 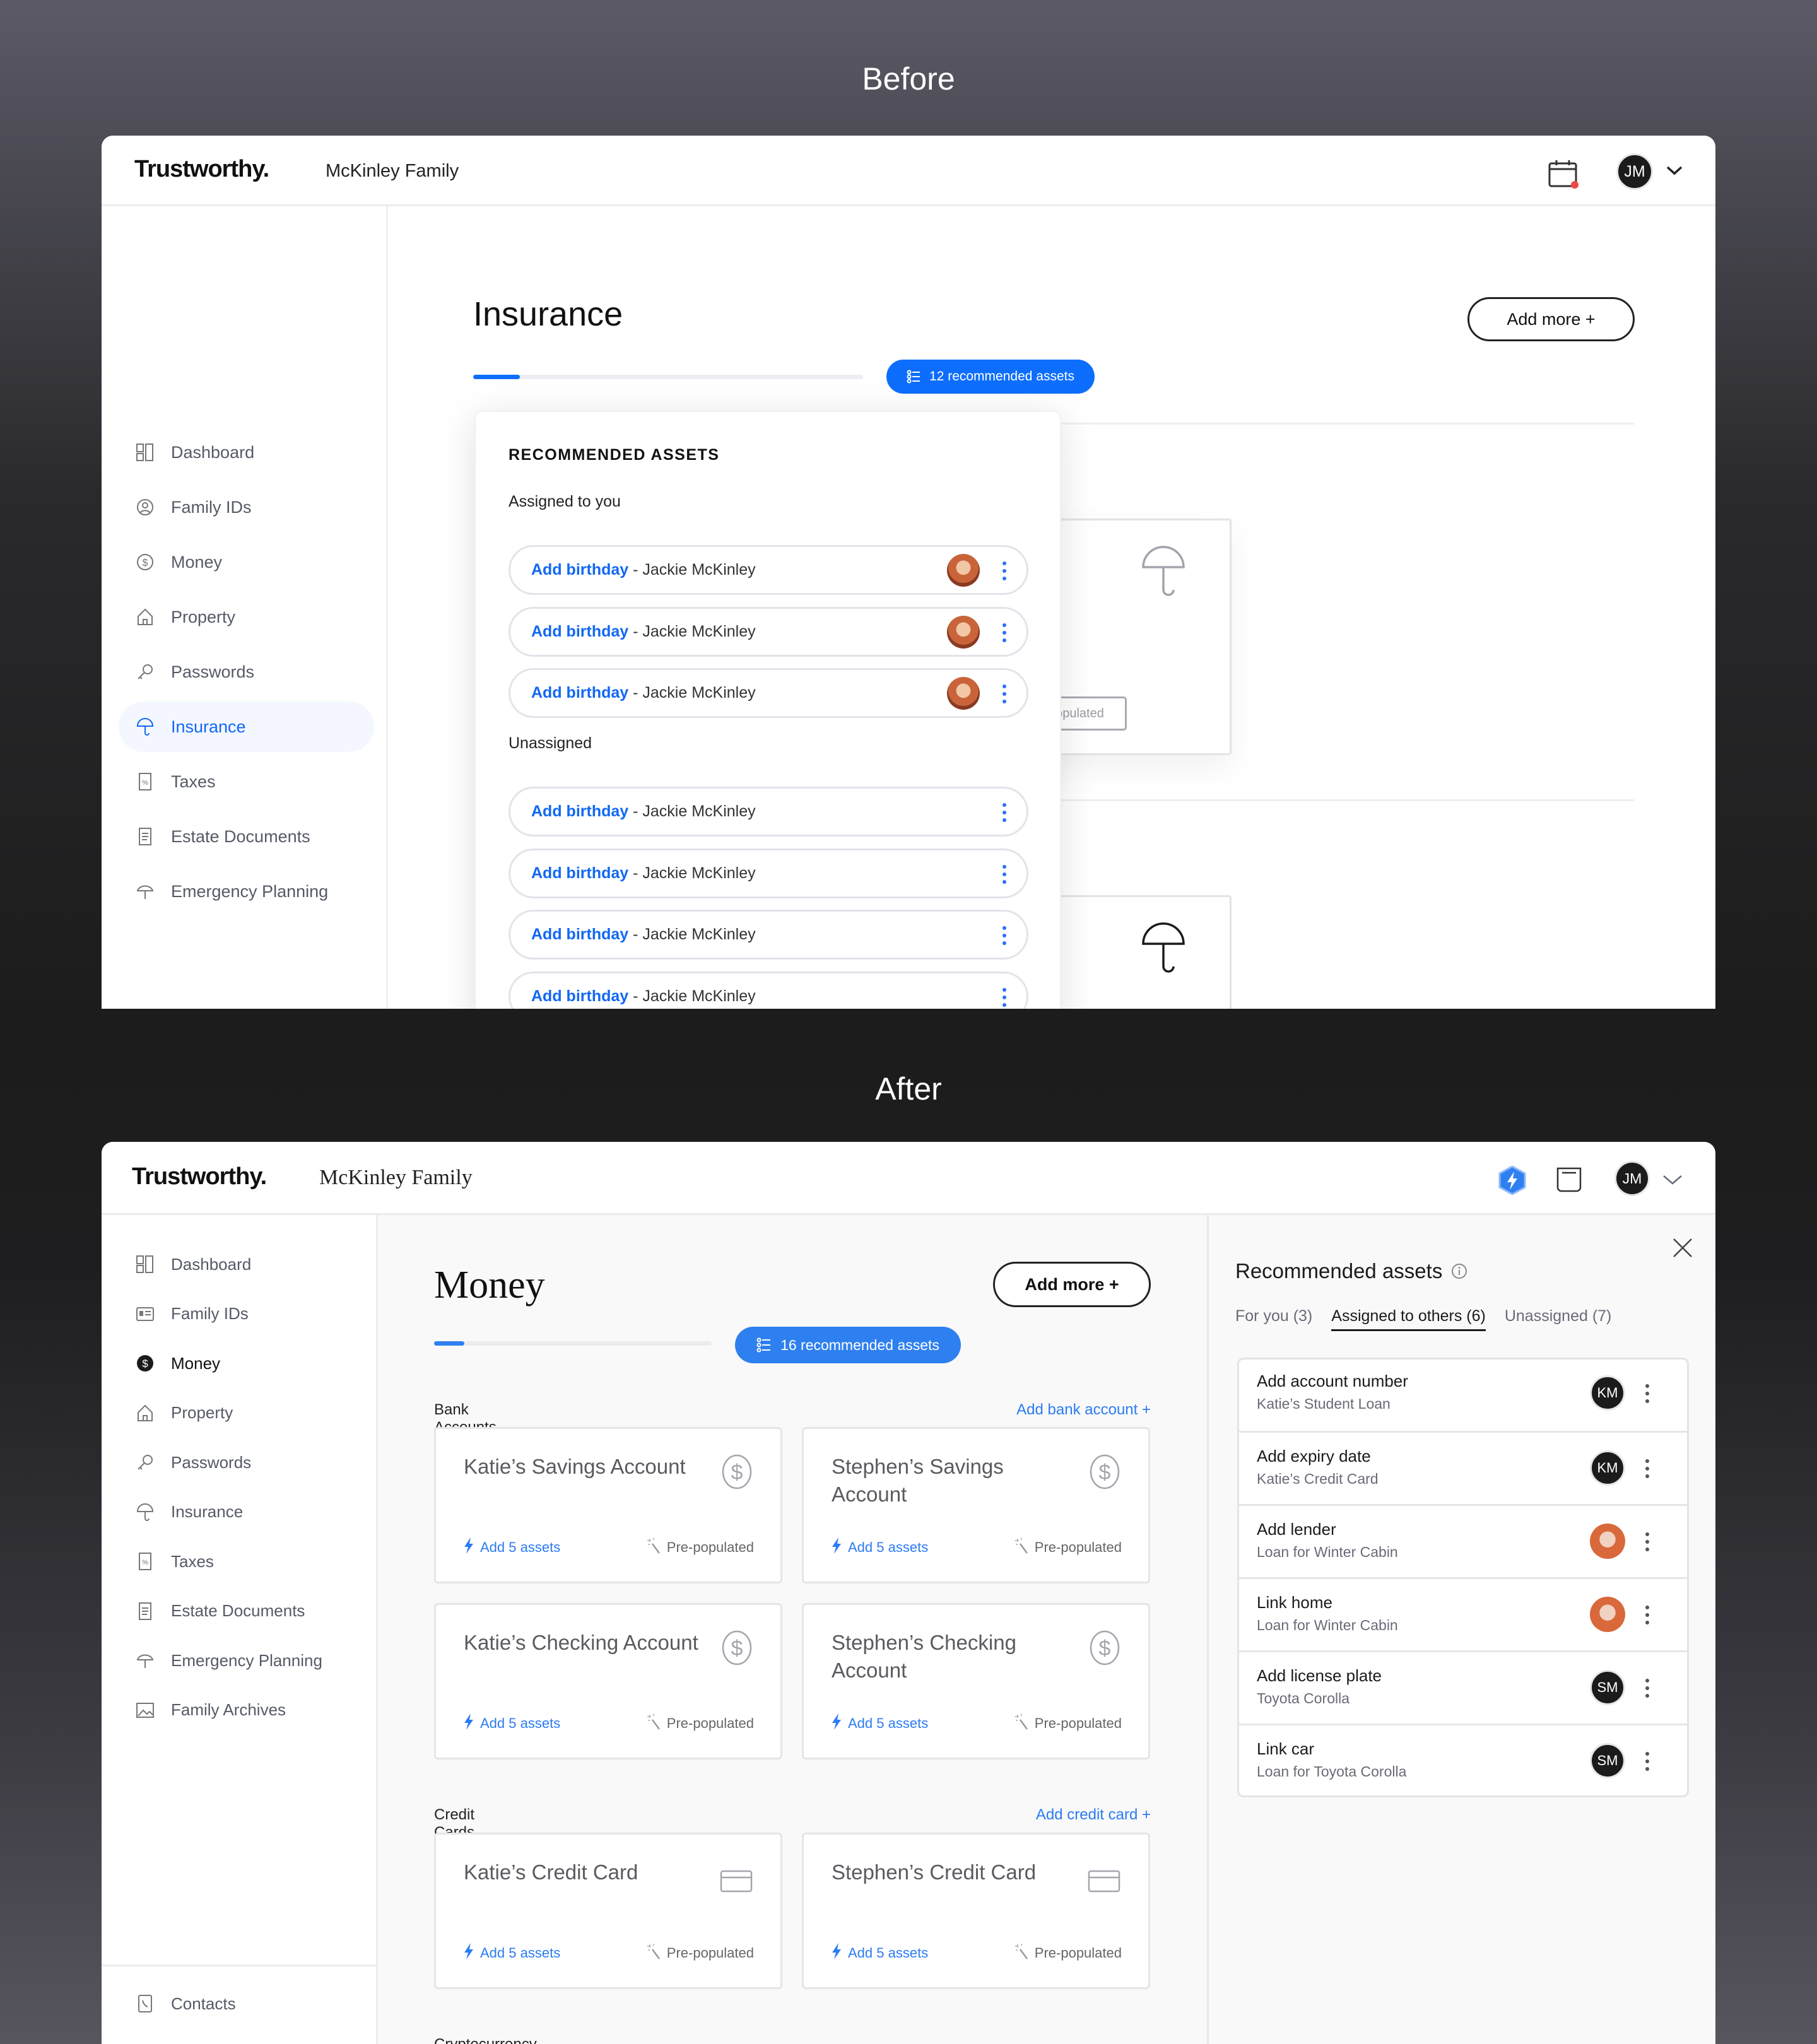 I want to click on tab-unassigned-7: Unassigned (7), so click(x=1558, y=1319).